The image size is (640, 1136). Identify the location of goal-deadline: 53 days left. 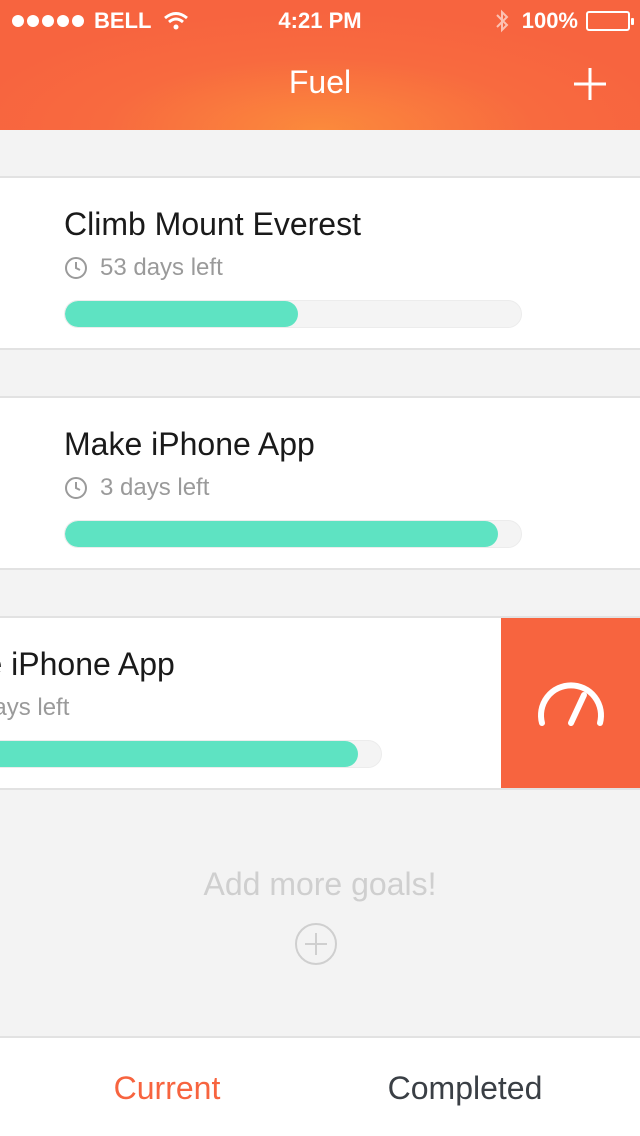
(143, 268).